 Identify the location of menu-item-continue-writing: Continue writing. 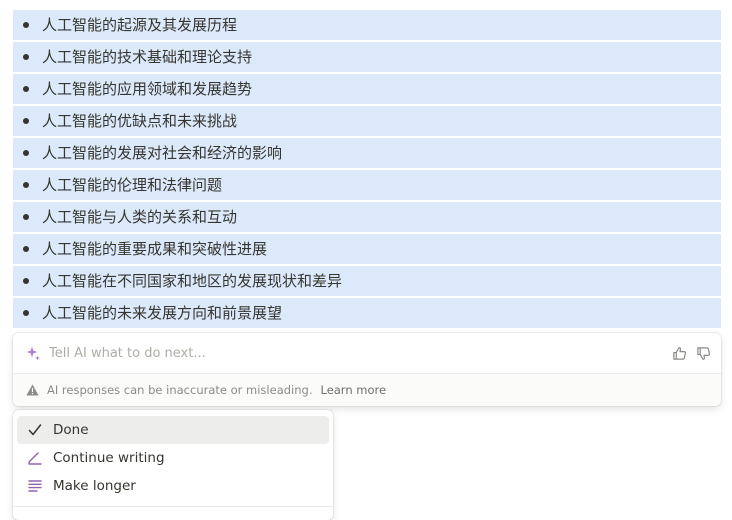
(173, 458).